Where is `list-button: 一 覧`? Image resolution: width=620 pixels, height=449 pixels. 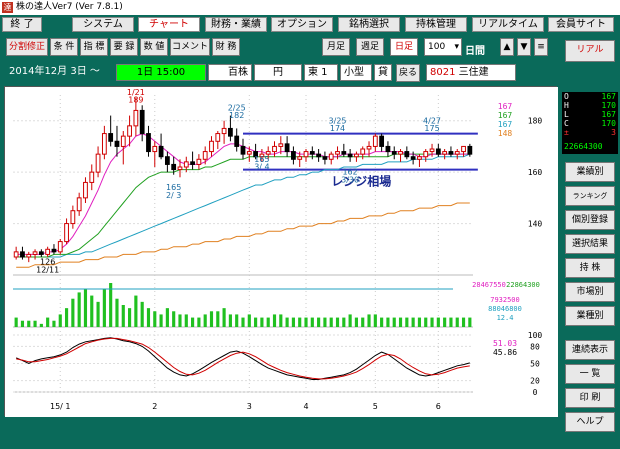 list-button: 一 覧 is located at coordinates (590, 374).